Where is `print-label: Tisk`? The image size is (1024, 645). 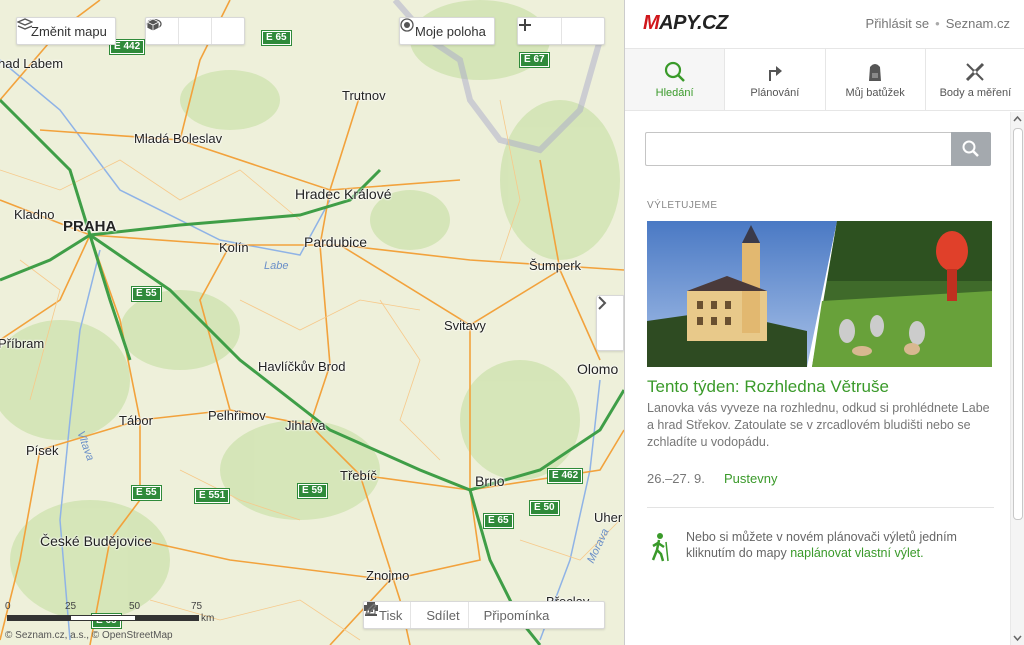
print-label: Tisk is located at coordinates (391, 615).